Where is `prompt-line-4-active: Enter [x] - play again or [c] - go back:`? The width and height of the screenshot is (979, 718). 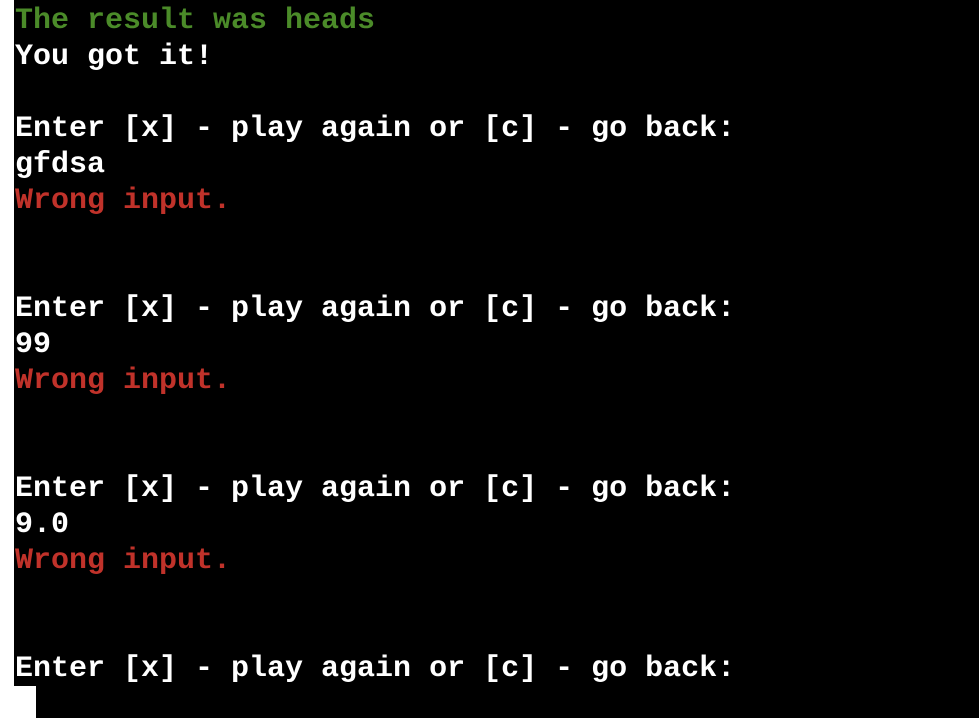 prompt-line-4-active: Enter [x] - play again or [c] - go back: is located at coordinates (375, 669).